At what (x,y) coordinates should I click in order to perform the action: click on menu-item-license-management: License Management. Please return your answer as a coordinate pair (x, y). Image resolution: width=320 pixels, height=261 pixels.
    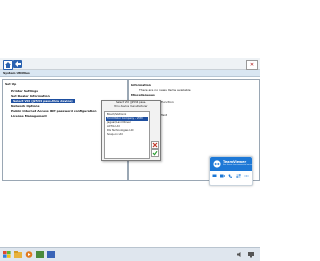
    Looking at the image, I should click on (29, 116).